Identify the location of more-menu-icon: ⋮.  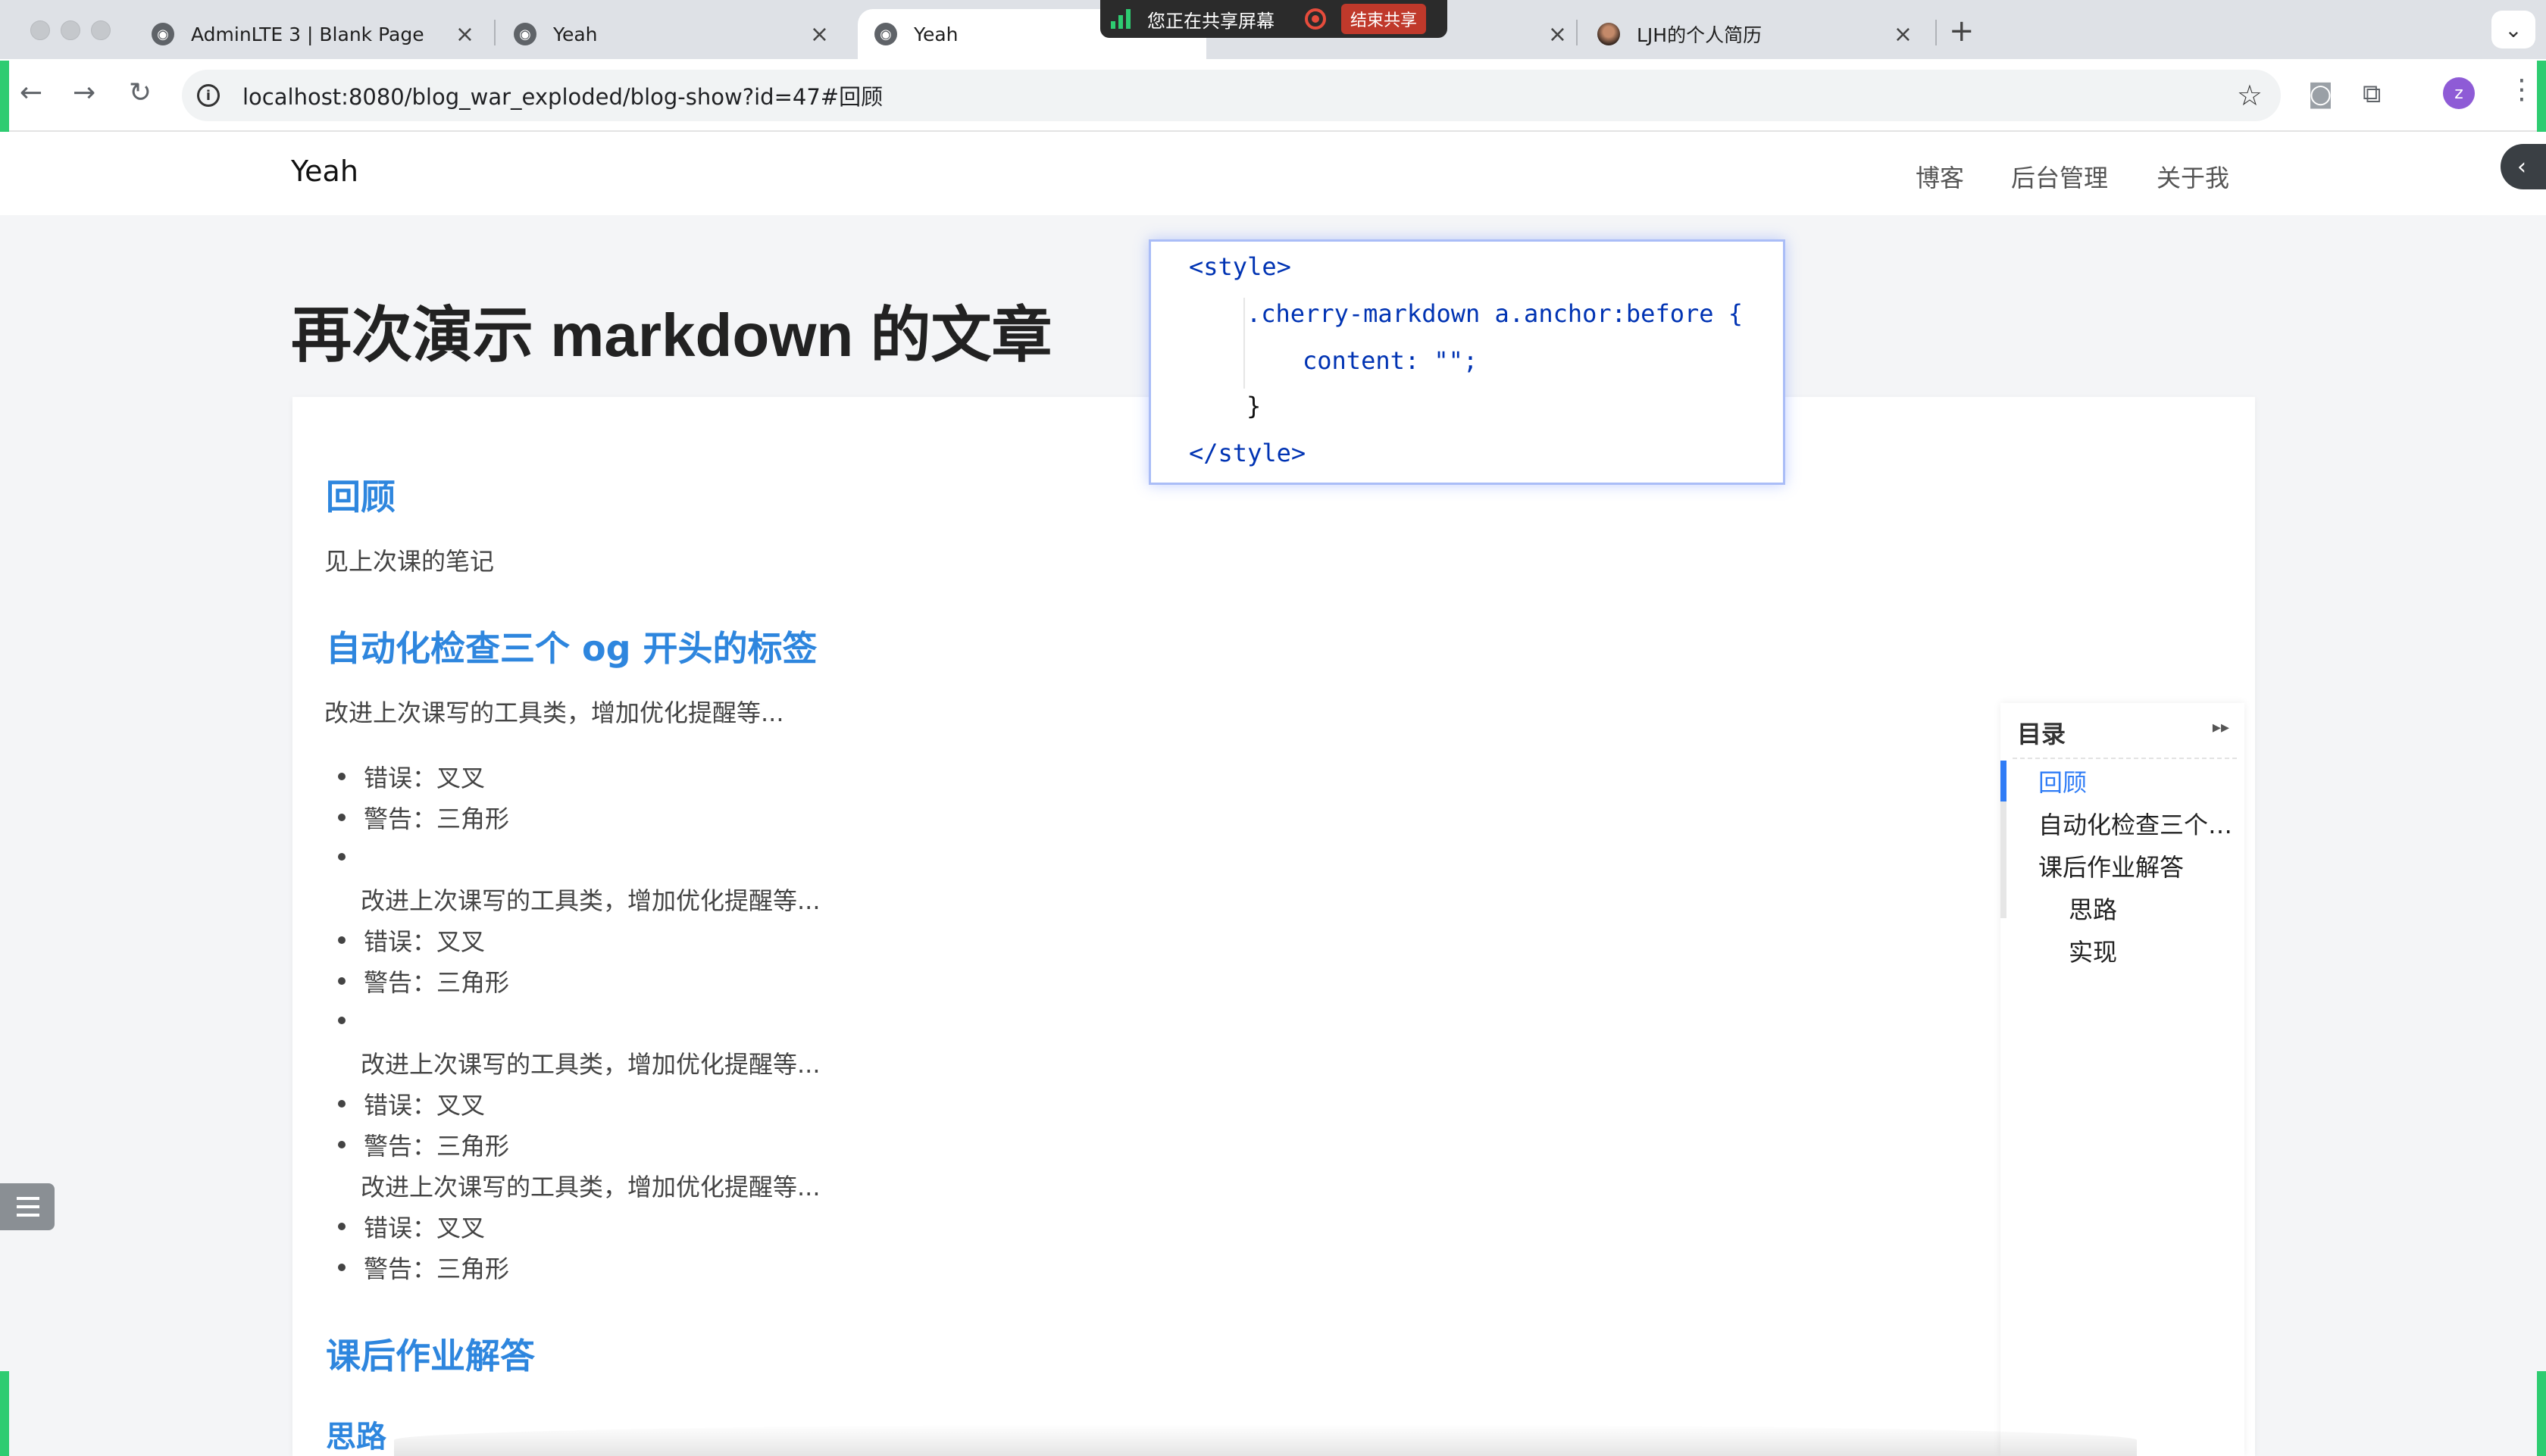
(2521, 89).